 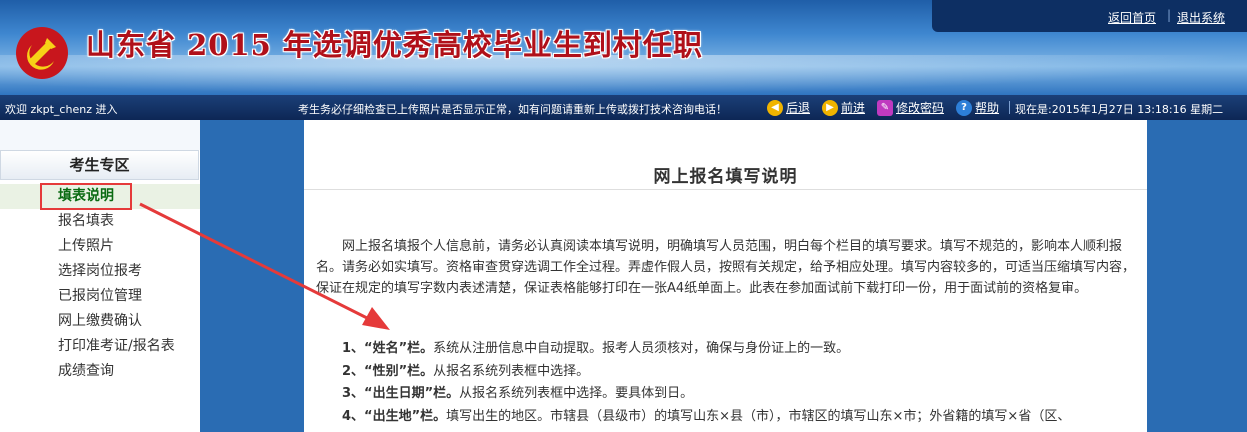 I want to click on forward-arrow-icon: ▶, so click(x=830, y=107).